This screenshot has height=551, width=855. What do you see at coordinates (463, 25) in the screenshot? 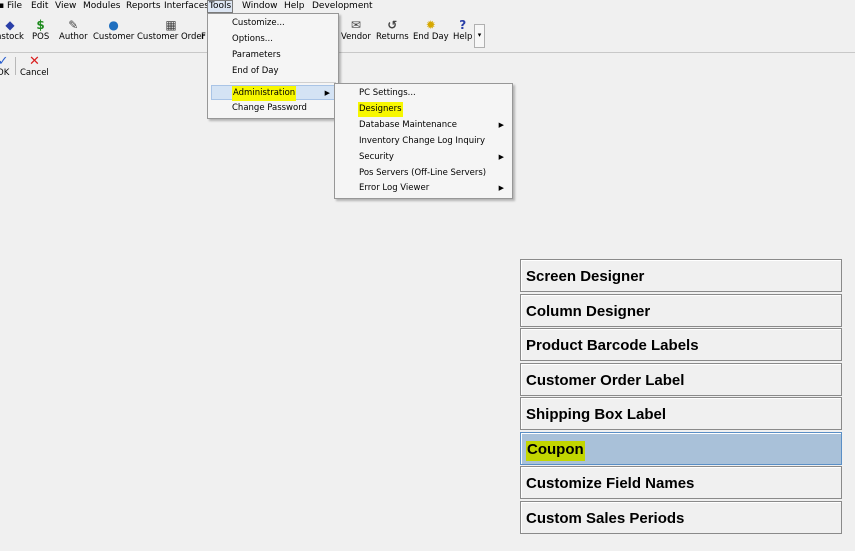
I see `help-icon: ?` at bounding box center [463, 25].